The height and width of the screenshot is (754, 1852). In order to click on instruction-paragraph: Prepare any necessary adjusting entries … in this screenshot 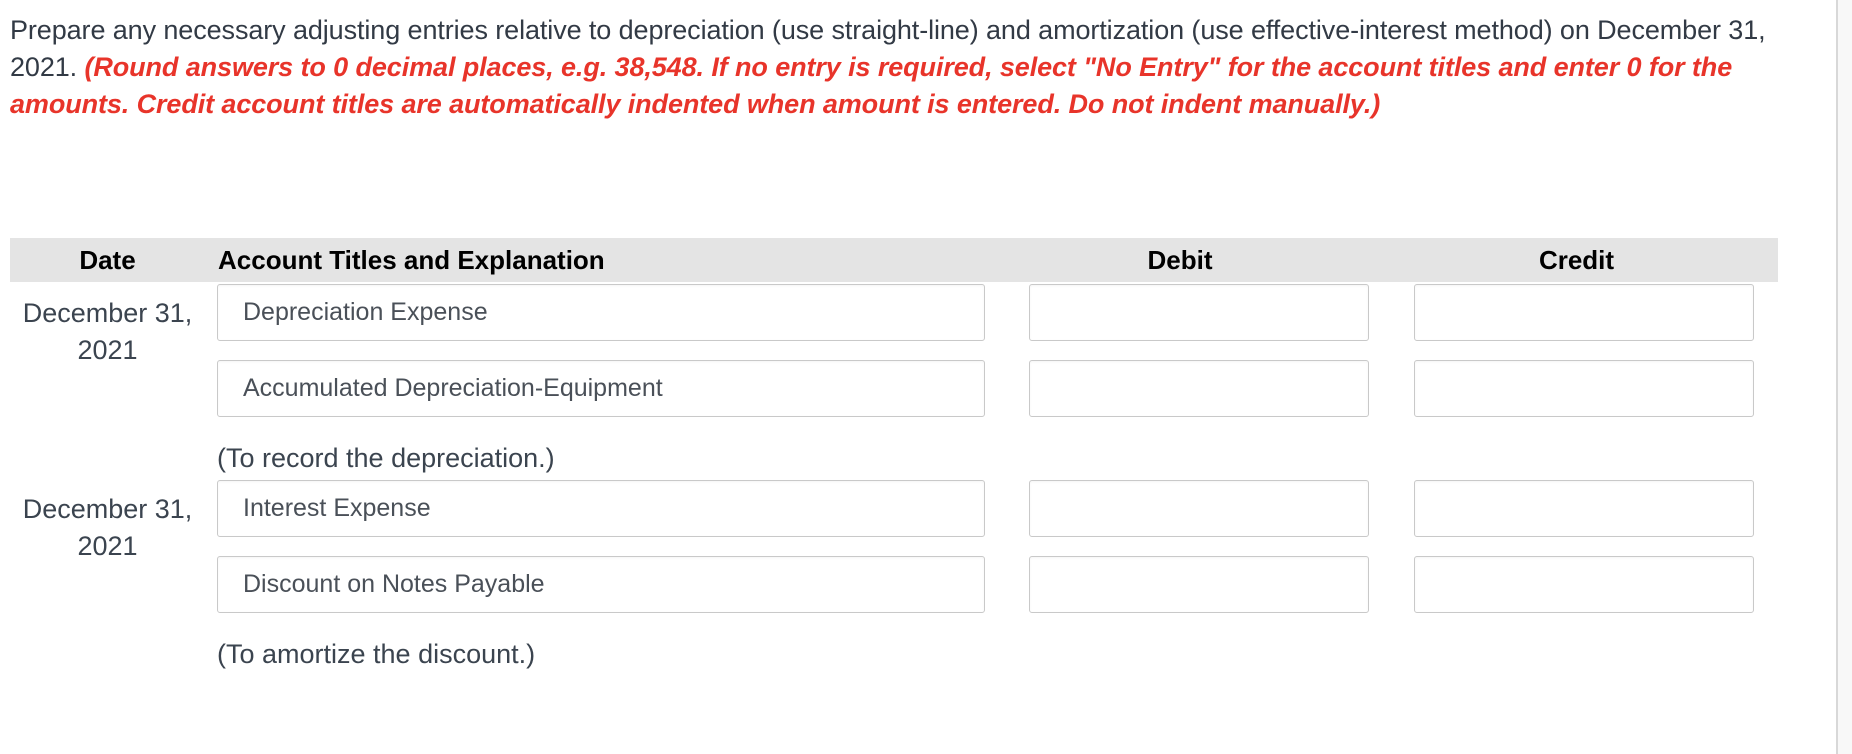, I will do `click(910, 67)`.